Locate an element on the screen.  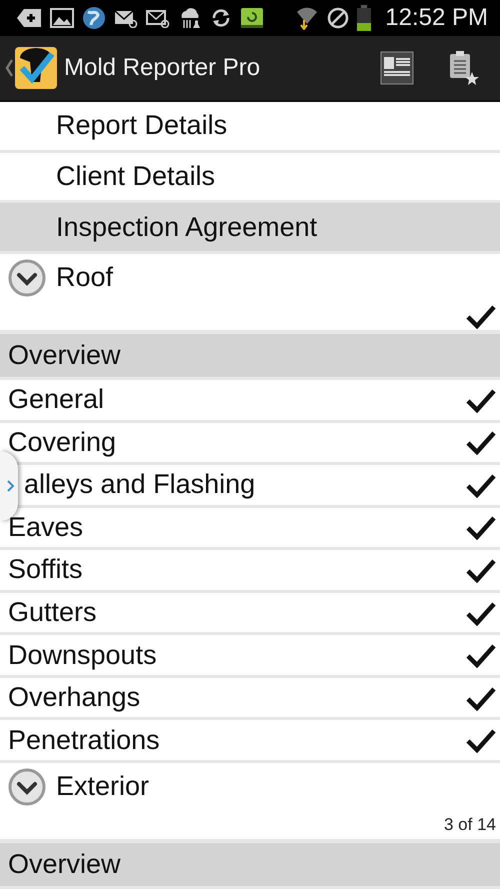
item-label: Covering is located at coordinates (62, 442).